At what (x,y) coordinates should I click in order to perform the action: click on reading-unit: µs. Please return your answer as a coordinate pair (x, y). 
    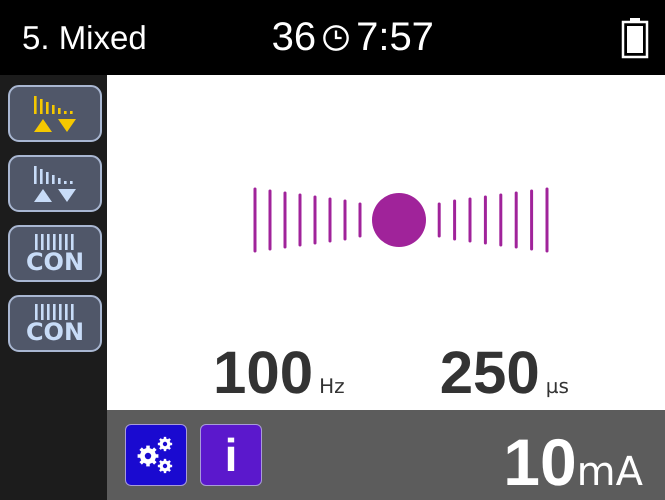
    Looking at the image, I should click on (557, 386).